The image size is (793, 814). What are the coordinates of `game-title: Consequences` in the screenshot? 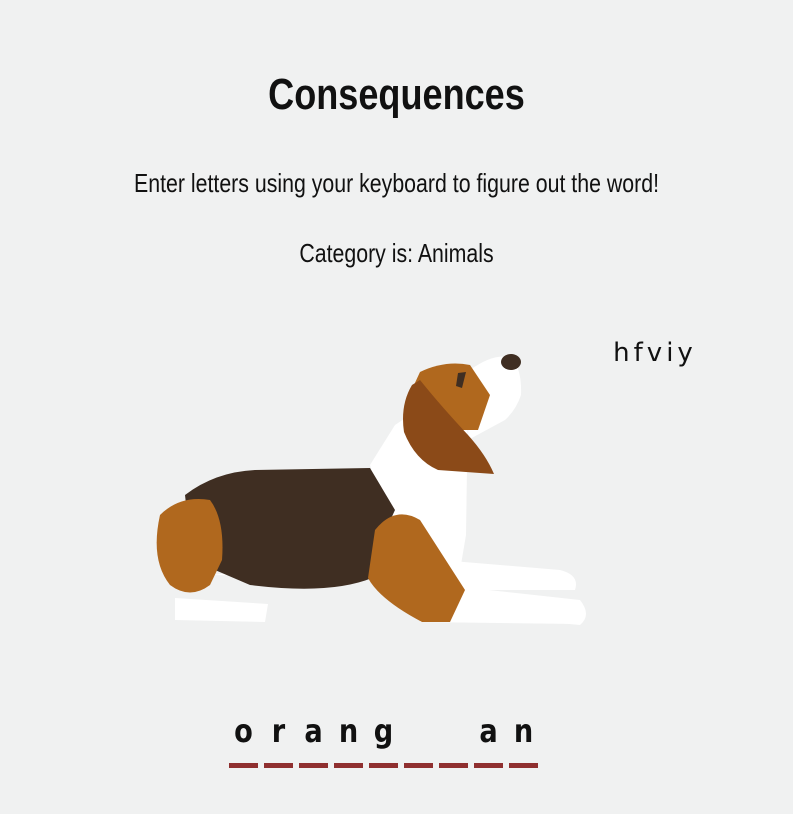 It's located at (396, 94).